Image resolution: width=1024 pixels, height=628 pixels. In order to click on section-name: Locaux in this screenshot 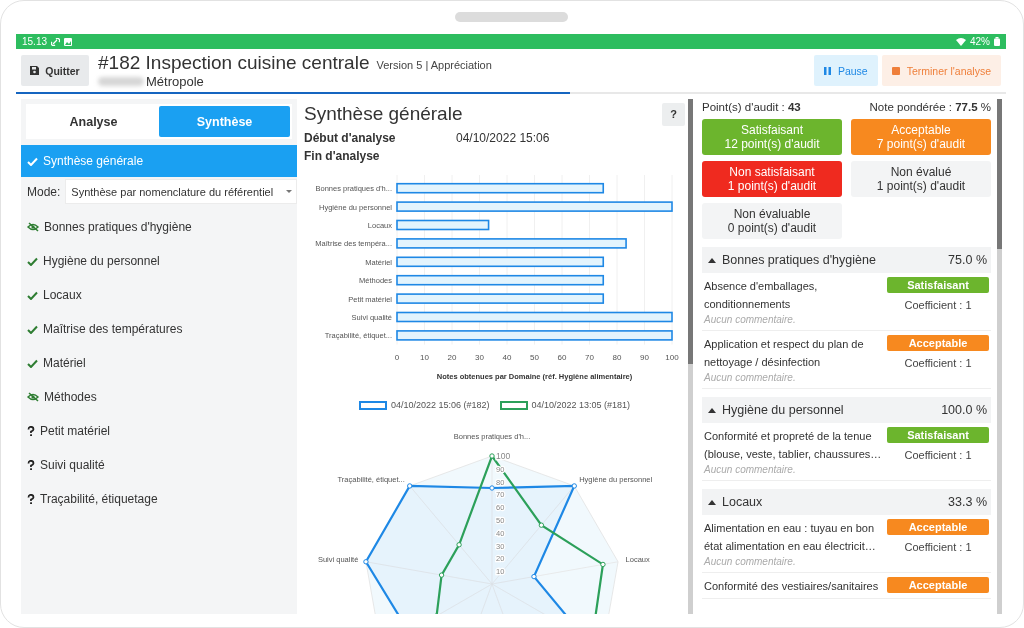, I will do `click(742, 502)`.